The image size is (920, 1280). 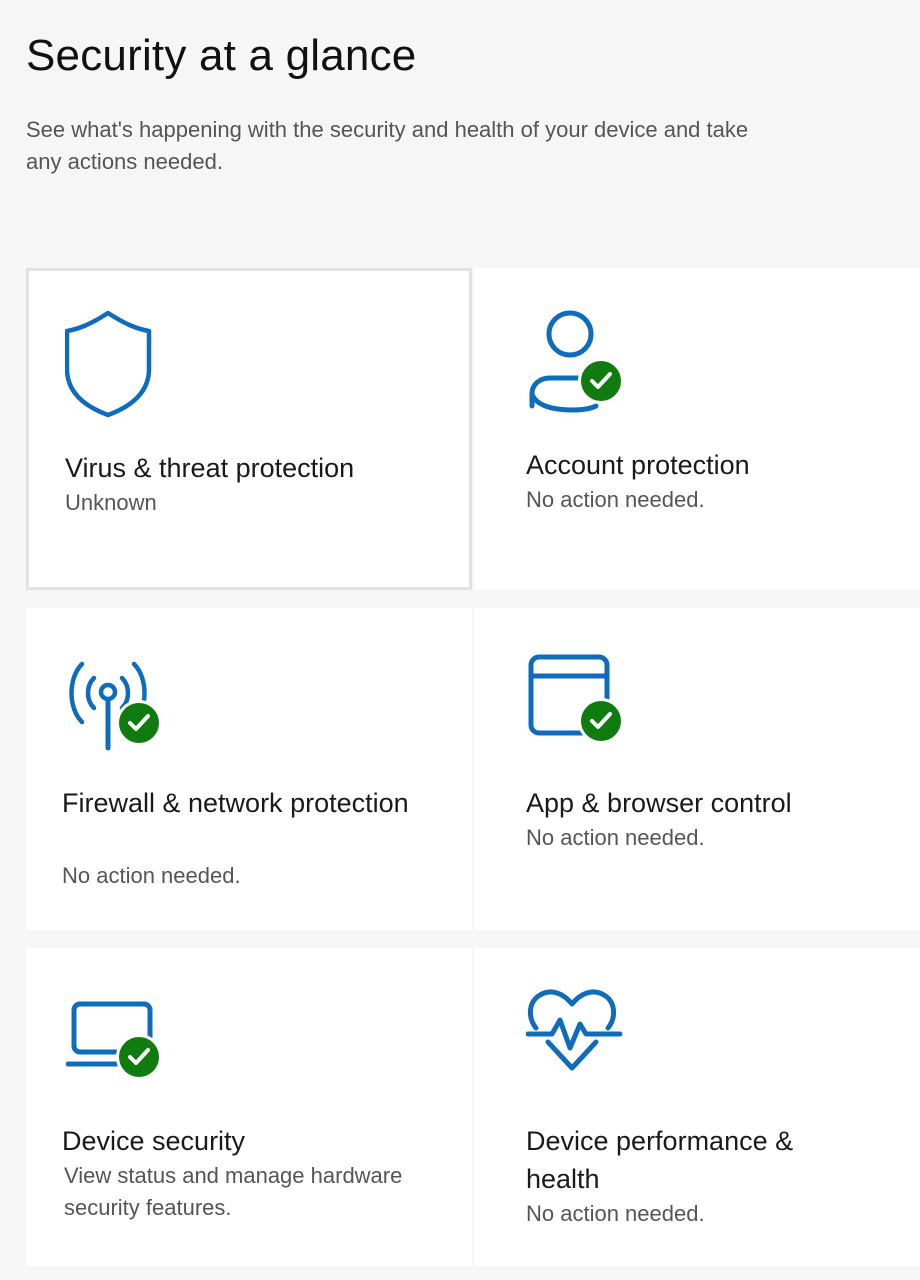 What do you see at coordinates (580, 1043) in the screenshot?
I see `heart-pulse-icon` at bounding box center [580, 1043].